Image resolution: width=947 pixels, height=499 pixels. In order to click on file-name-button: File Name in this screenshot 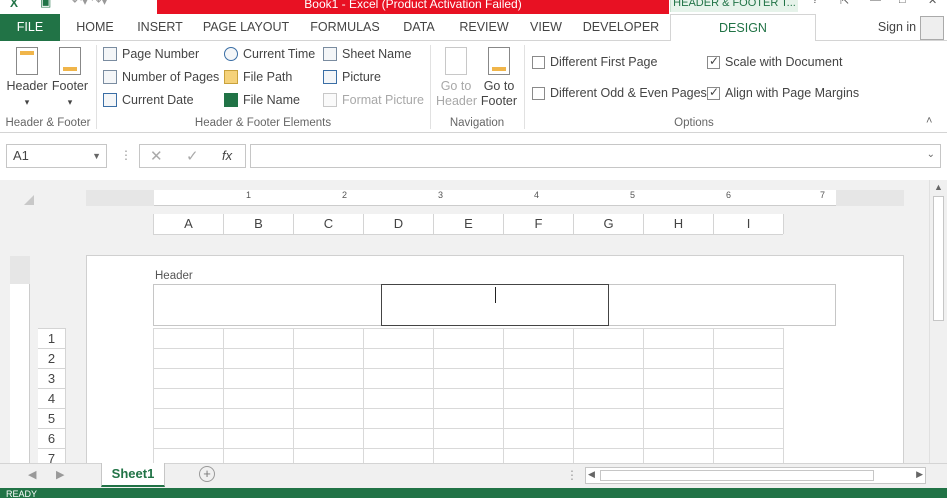, I will do `click(262, 100)`.